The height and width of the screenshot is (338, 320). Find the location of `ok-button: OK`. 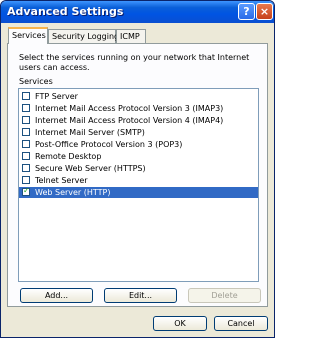

ok-button: OK is located at coordinates (180, 323).